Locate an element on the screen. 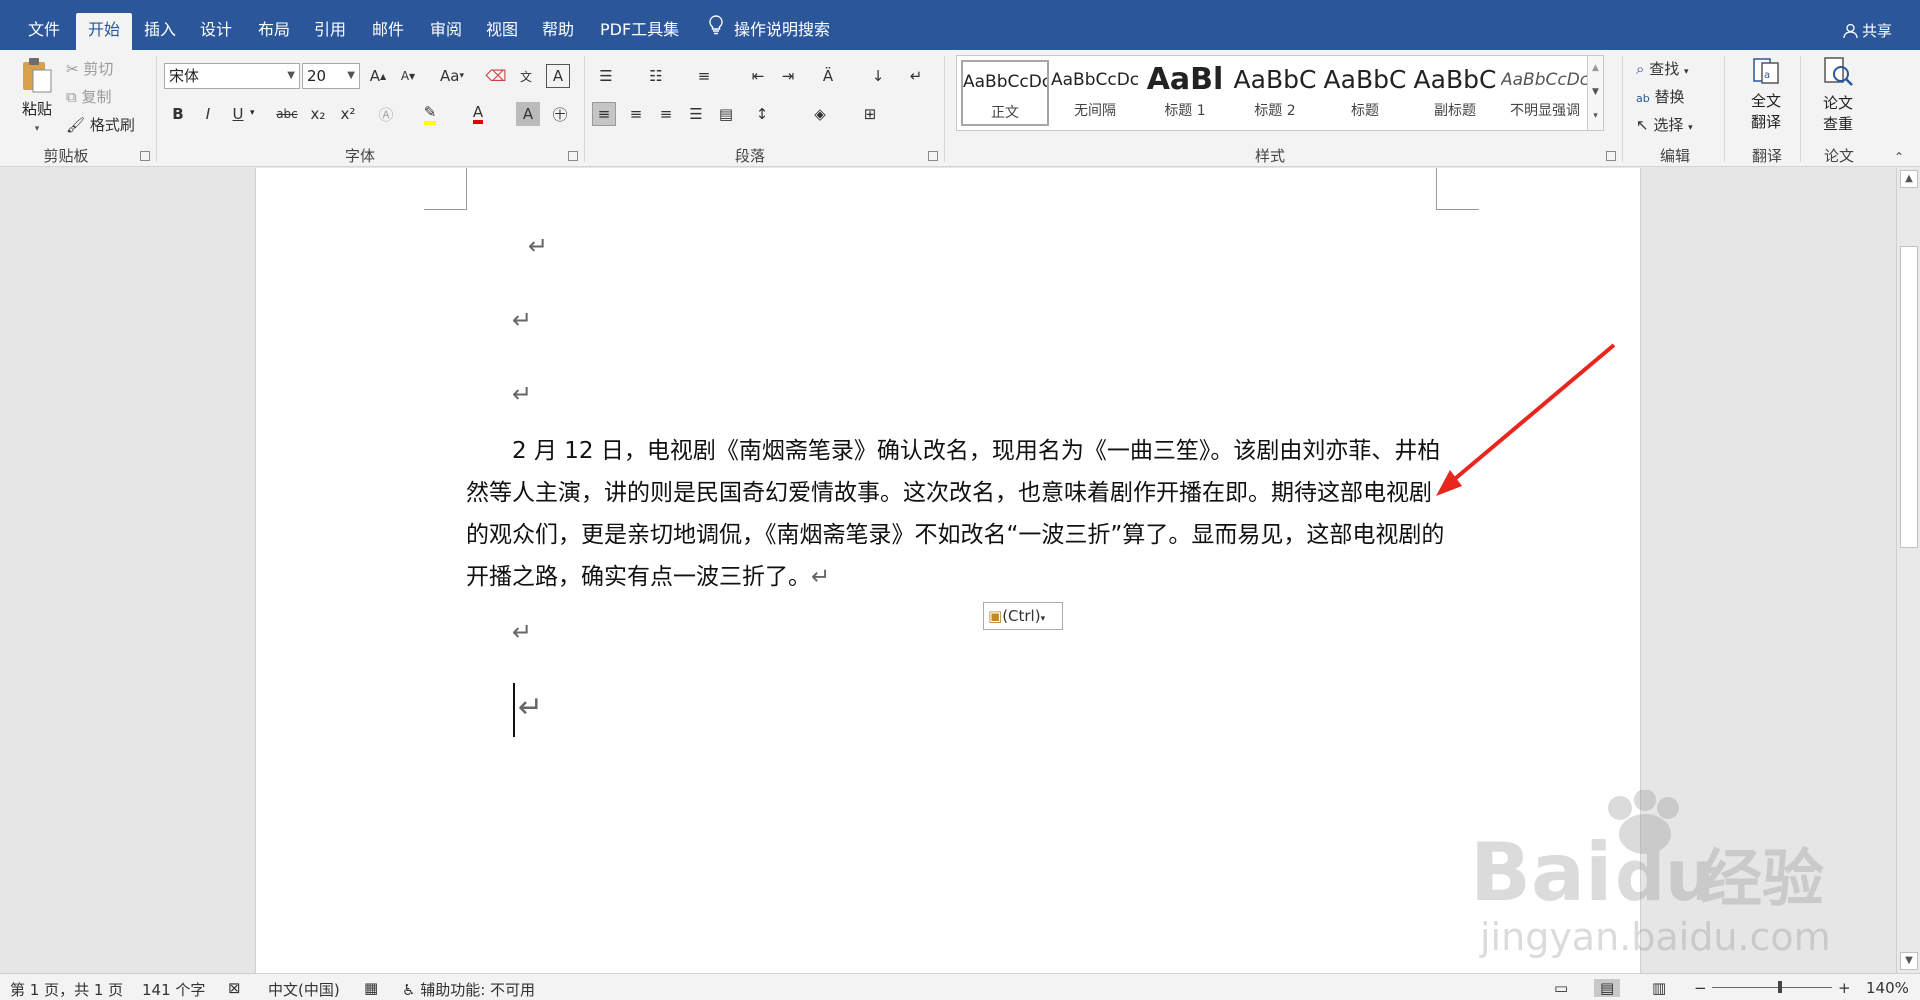 The width and height of the screenshot is (1920, 1000). tab-design: 设计 is located at coordinates (216, 32).